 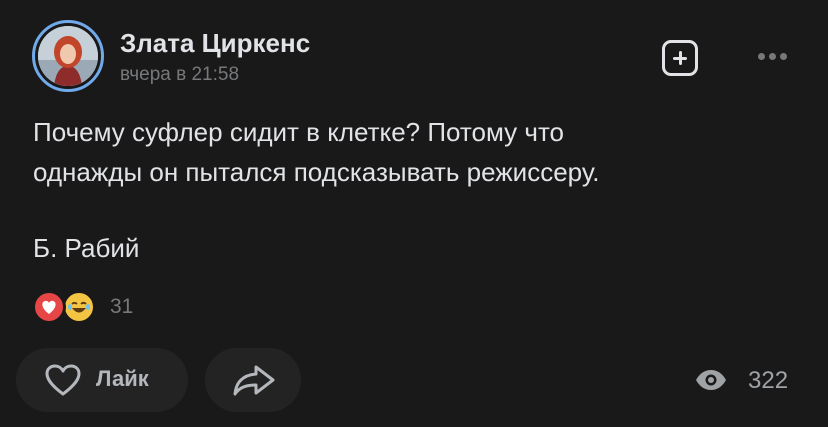 I want to click on eye-icon, so click(x=711, y=380).